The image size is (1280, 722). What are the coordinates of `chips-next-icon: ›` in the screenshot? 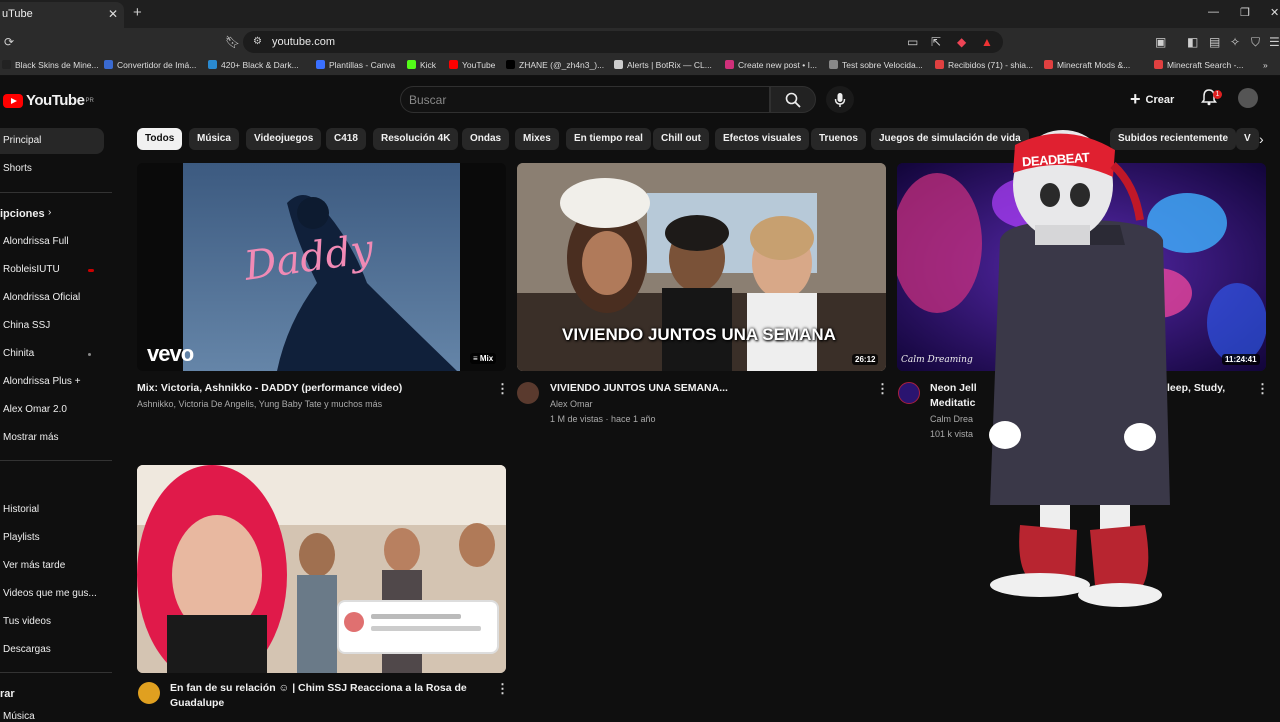 It's located at (1261, 139).